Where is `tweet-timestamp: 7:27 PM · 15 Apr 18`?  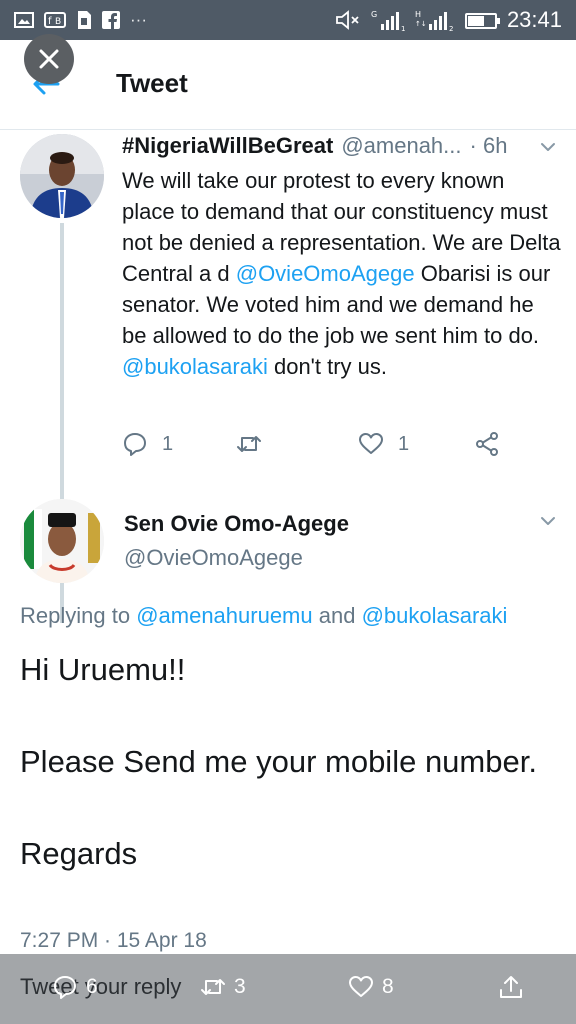 tweet-timestamp: 7:27 PM · 15 Apr 18 is located at coordinates (113, 940).